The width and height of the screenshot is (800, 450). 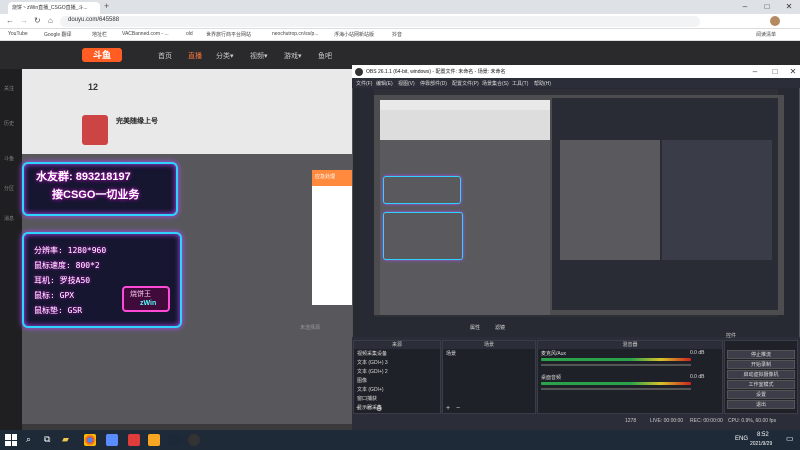 I want to click on douyu-logo: 斗鱼, so click(x=102, y=55).